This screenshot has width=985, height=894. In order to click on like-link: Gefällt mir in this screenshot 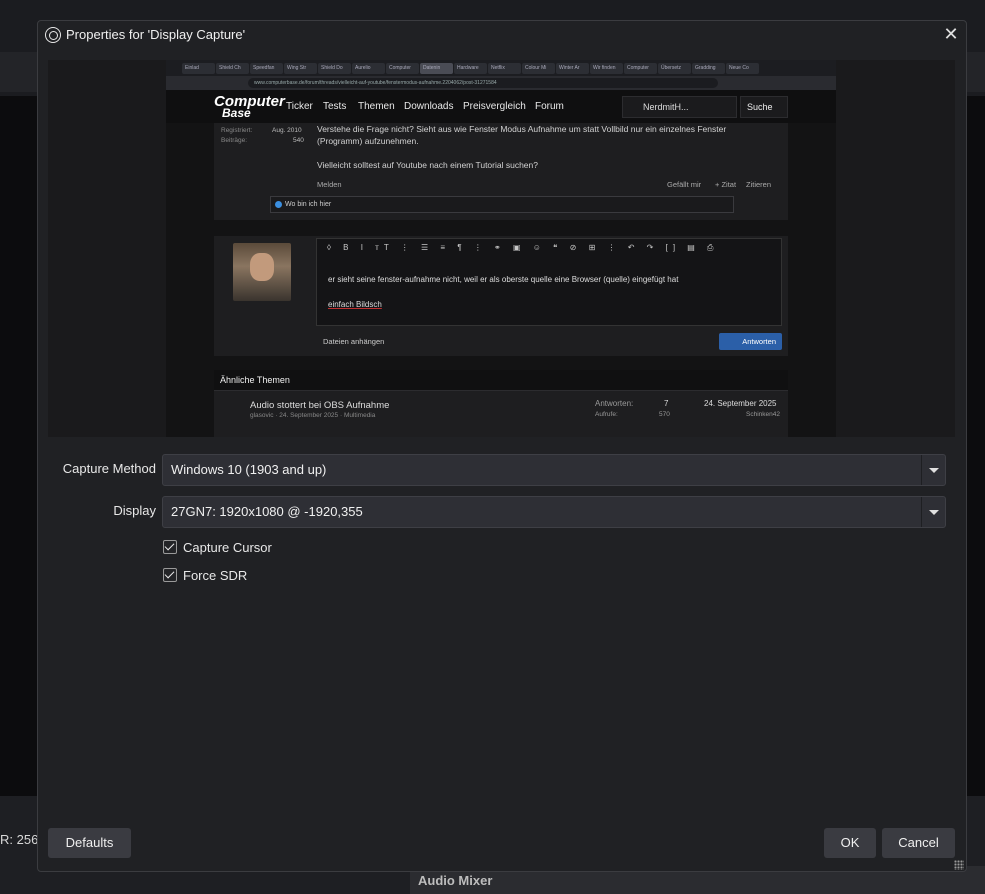, I will do `click(684, 184)`.